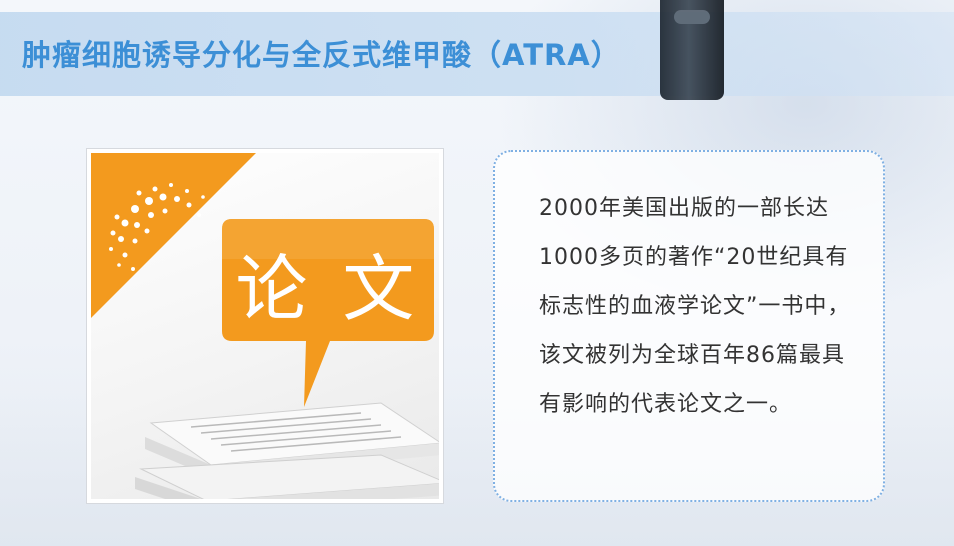  What do you see at coordinates (321, 55) in the screenshot?
I see `slide-title: 肿瘤细胞诱导分化与全反式维甲酸（ATRA）` at bounding box center [321, 55].